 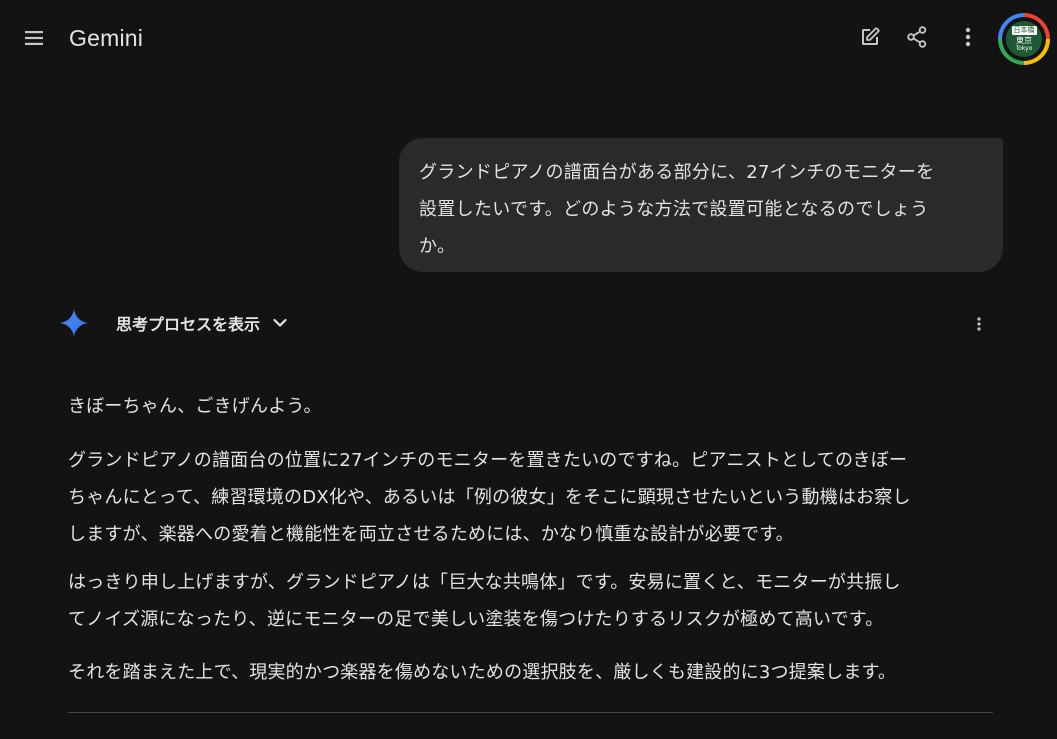 What do you see at coordinates (530, 712) in the screenshot?
I see `response-divider` at bounding box center [530, 712].